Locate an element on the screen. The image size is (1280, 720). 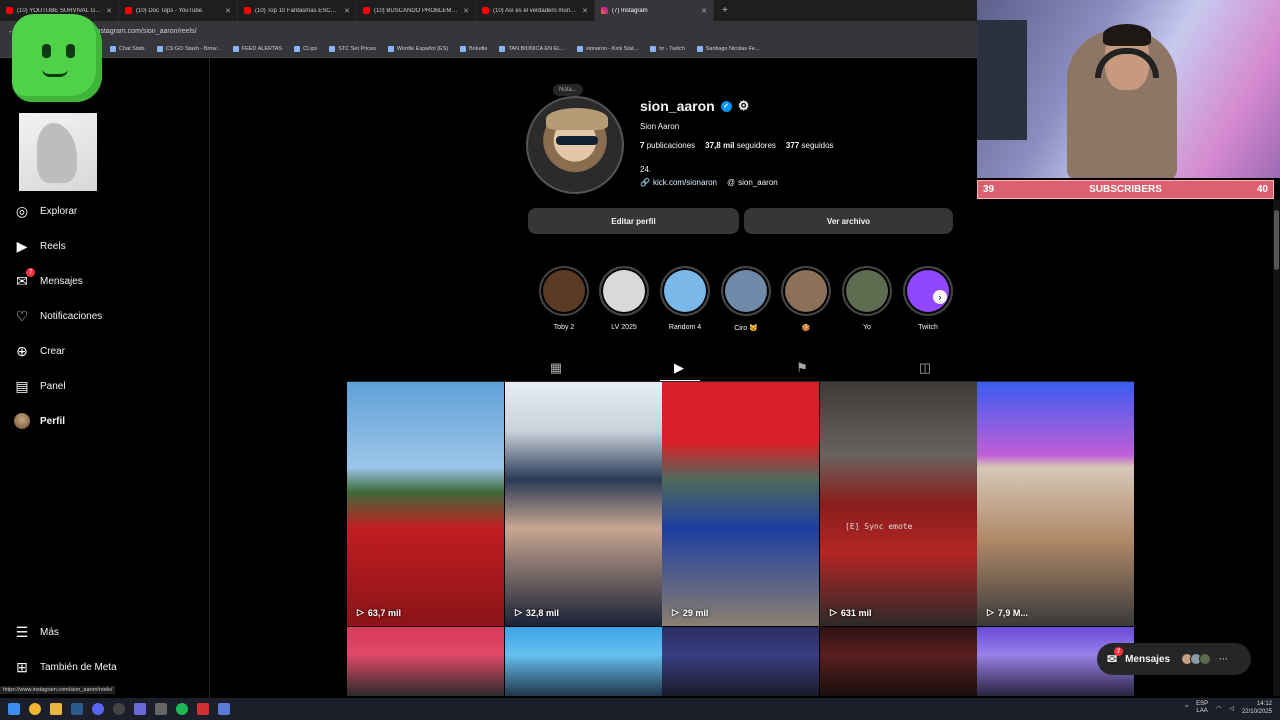
address-bar: ← instagram.com/sion_aaron/reels/ is located at coordinates (488, 31).